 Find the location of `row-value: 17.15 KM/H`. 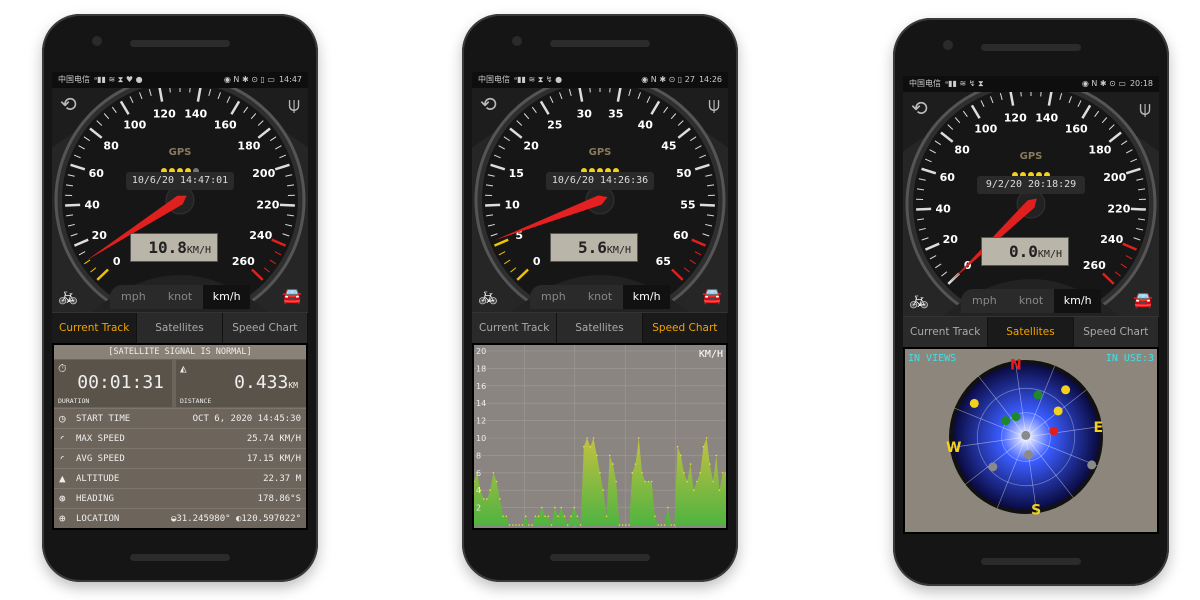

row-value: 17.15 KM/H is located at coordinates (273, 459).